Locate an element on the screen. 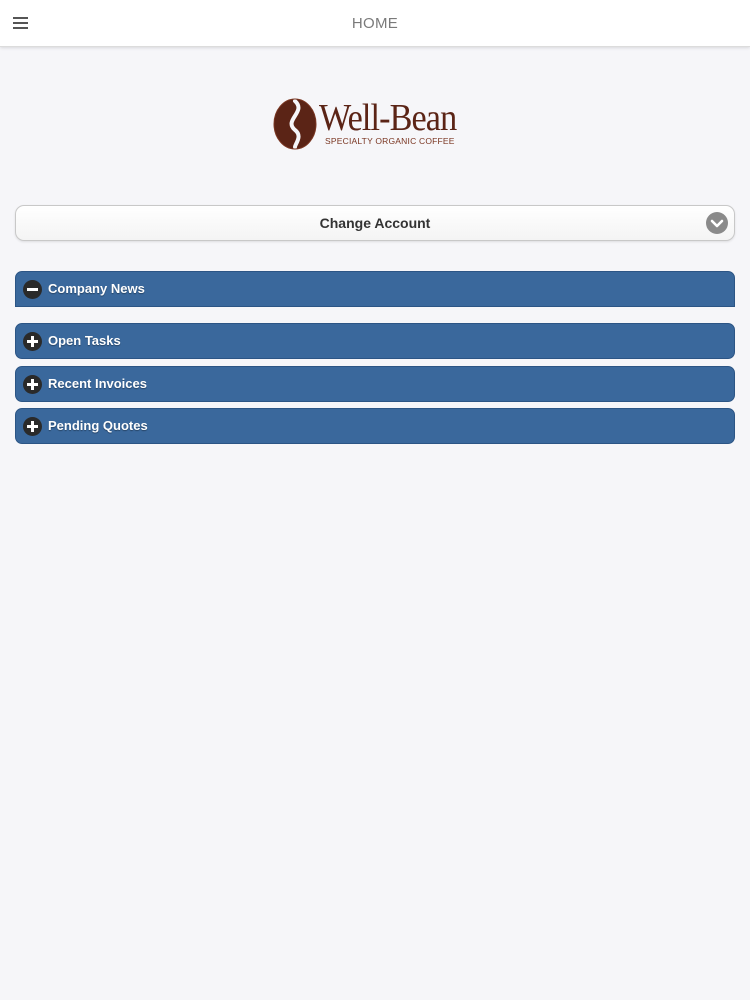 This screenshot has height=1000, width=750. minus-icon is located at coordinates (32, 289).